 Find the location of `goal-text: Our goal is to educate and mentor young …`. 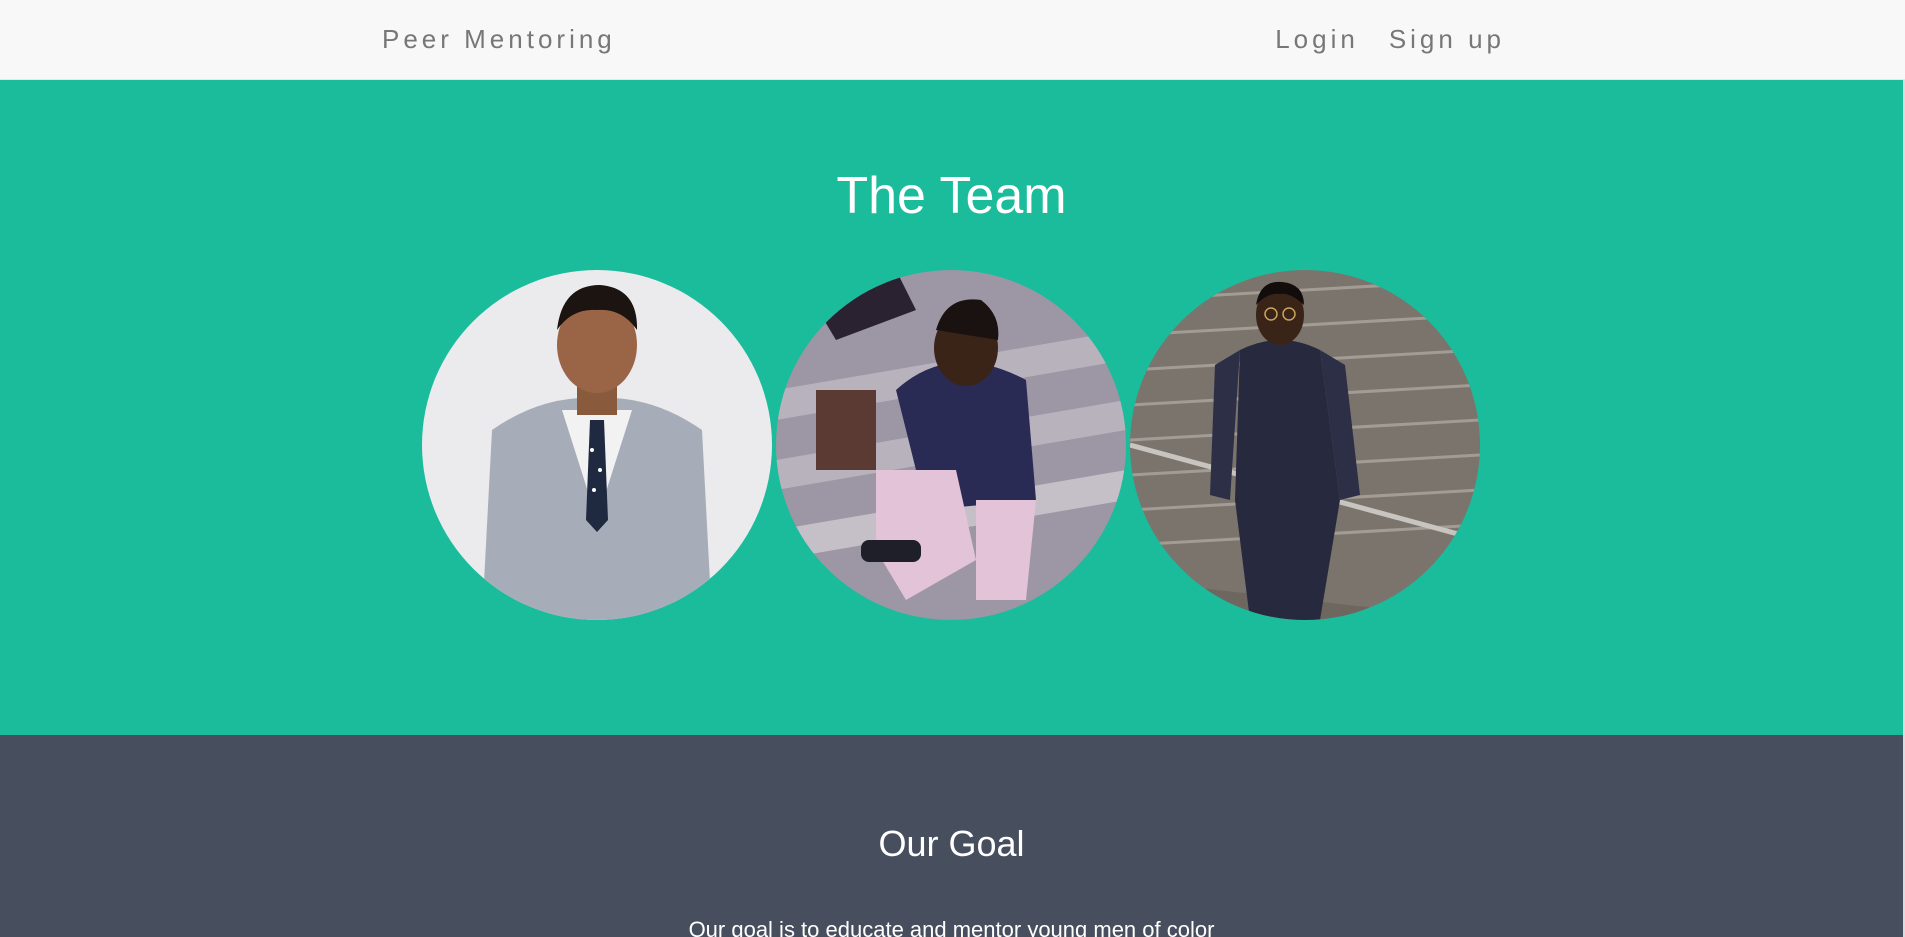

goal-text: Our goal is to educate and mentor young … is located at coordinates (951, 927).